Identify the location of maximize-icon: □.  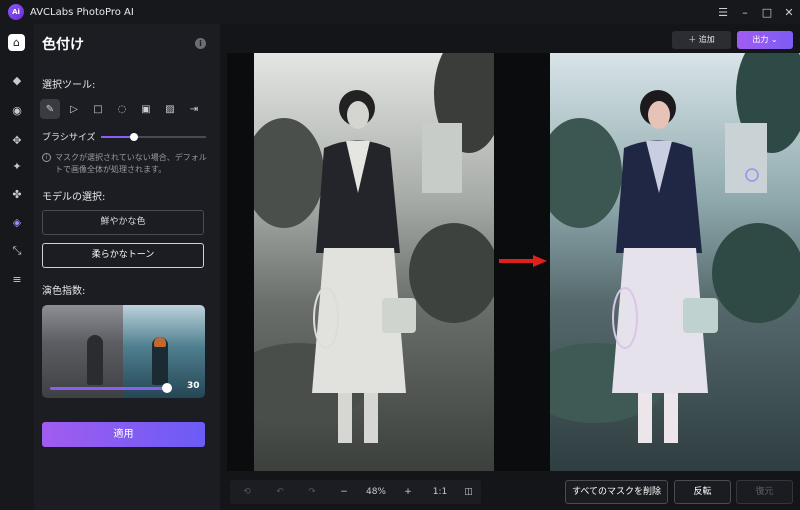
(767, 12).